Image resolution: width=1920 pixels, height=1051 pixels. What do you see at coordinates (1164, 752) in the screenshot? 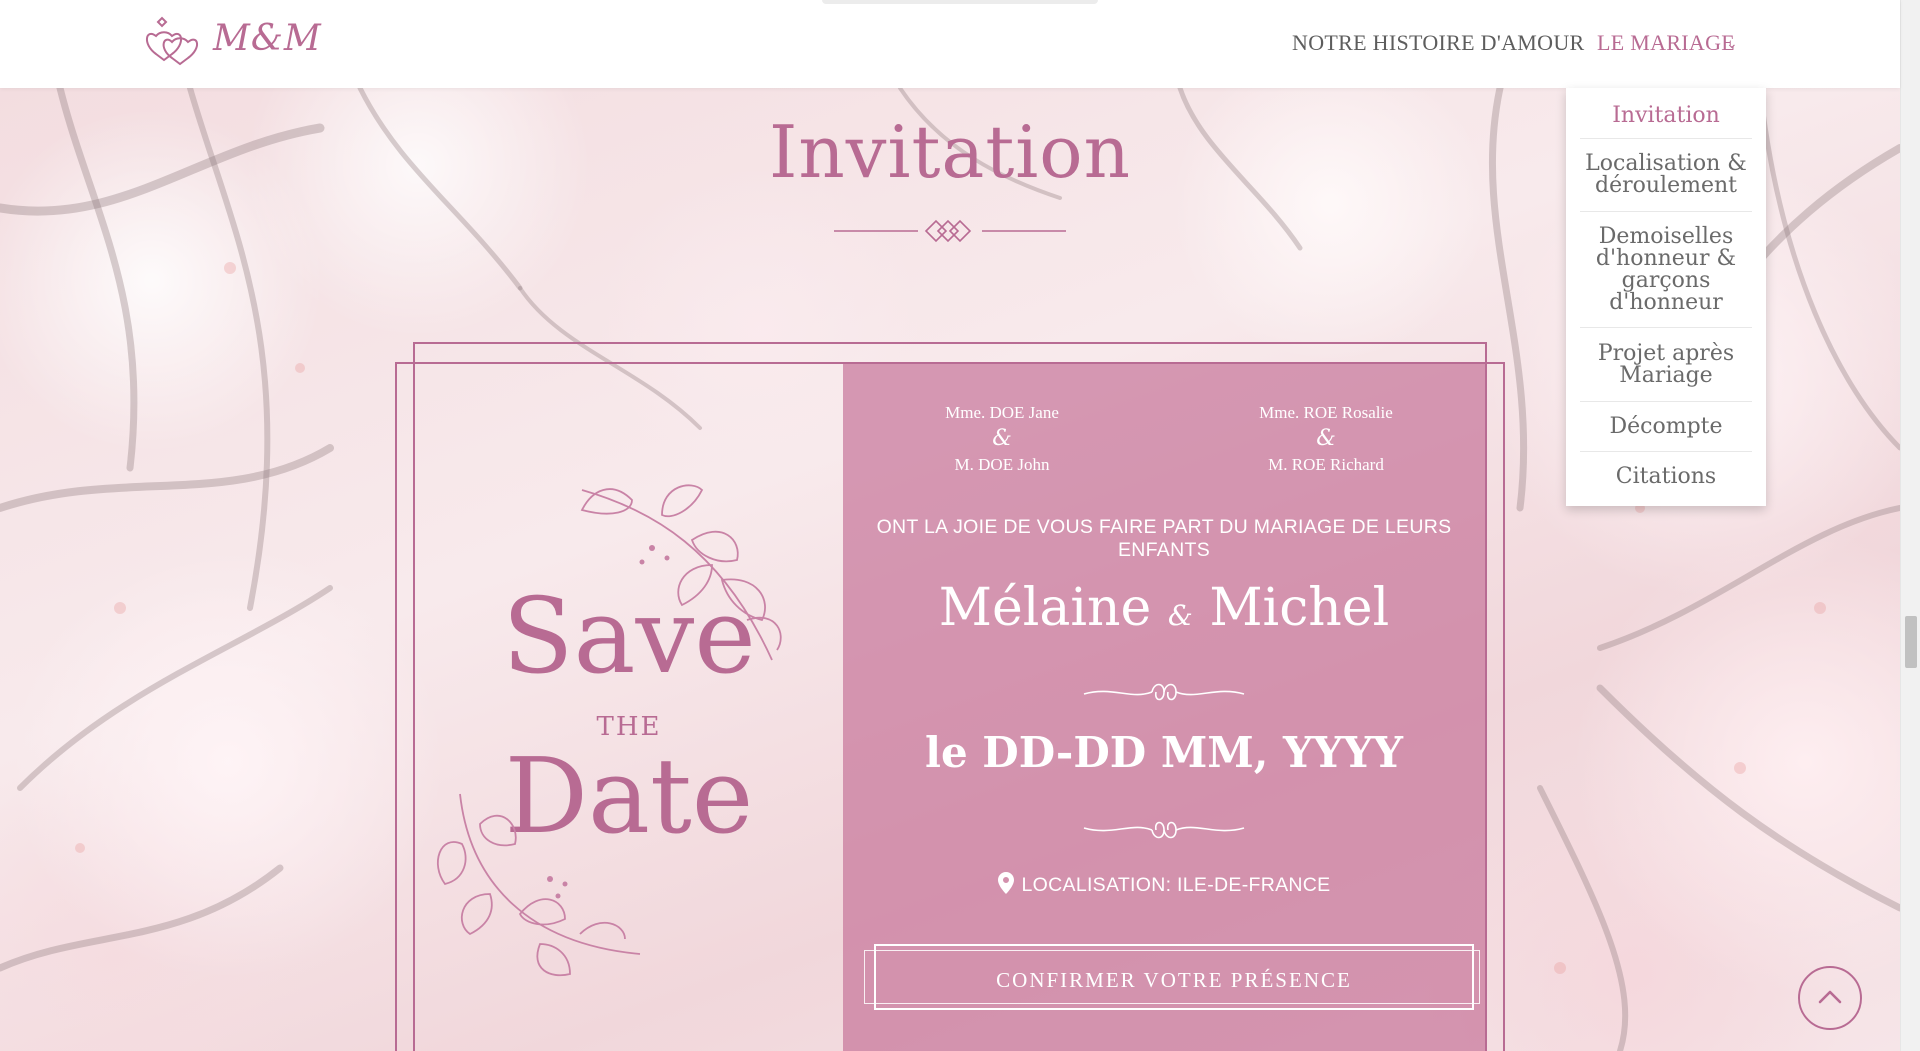
I see `wedding-date: le DD-DD MM, YYYY` at bounding box center [1164, 752].